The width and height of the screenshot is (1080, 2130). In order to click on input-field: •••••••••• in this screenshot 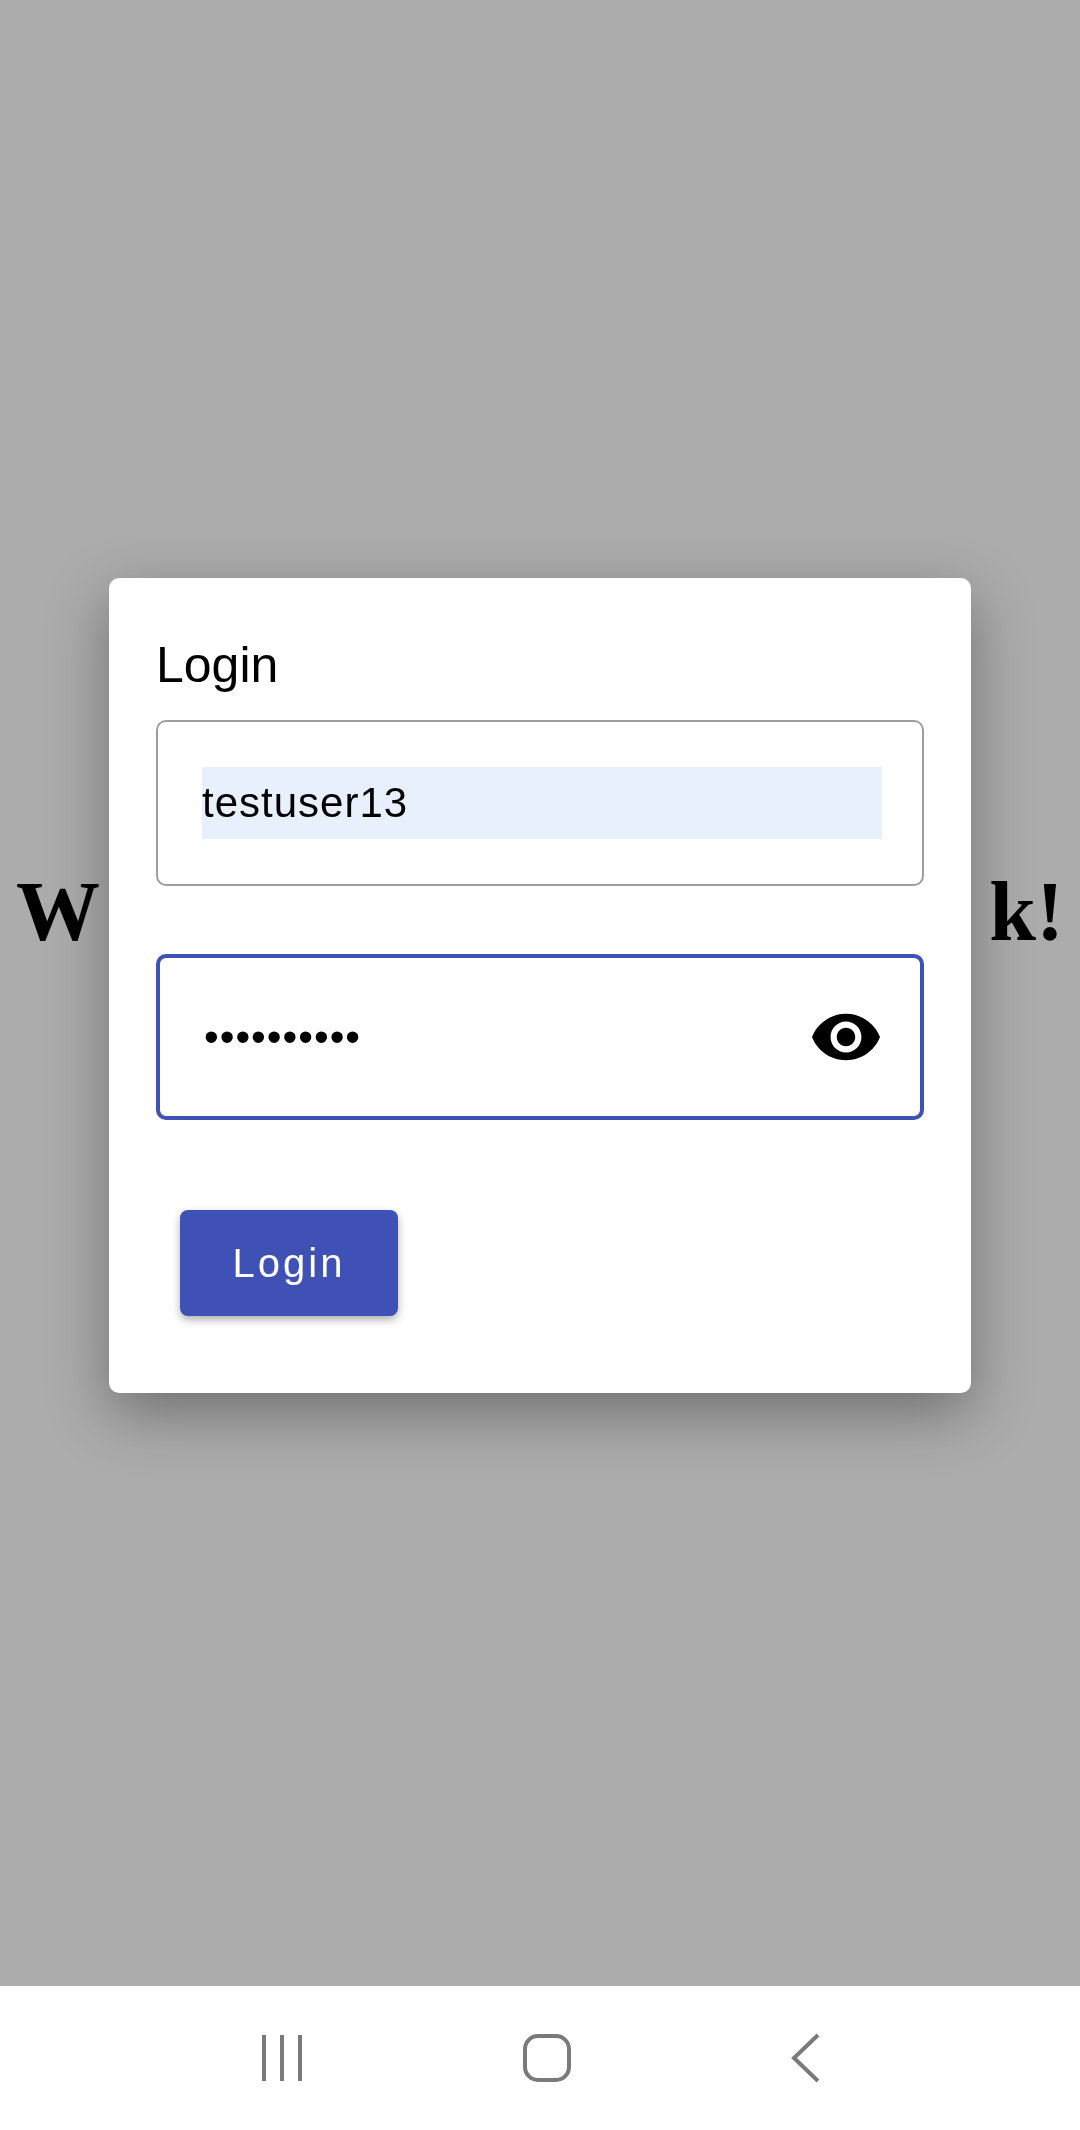, I will do `click(540, 1037)`.